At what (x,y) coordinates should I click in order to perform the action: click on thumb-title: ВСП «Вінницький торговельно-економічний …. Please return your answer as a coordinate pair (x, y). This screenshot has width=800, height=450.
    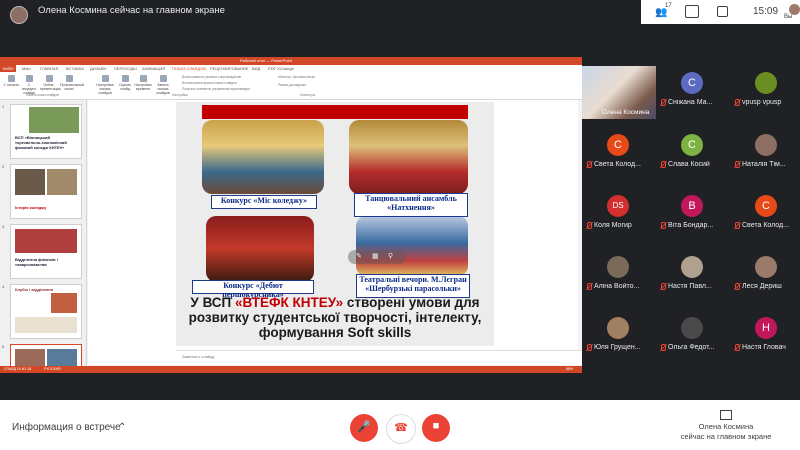
    Looking at the image, I should click on (41, 142).